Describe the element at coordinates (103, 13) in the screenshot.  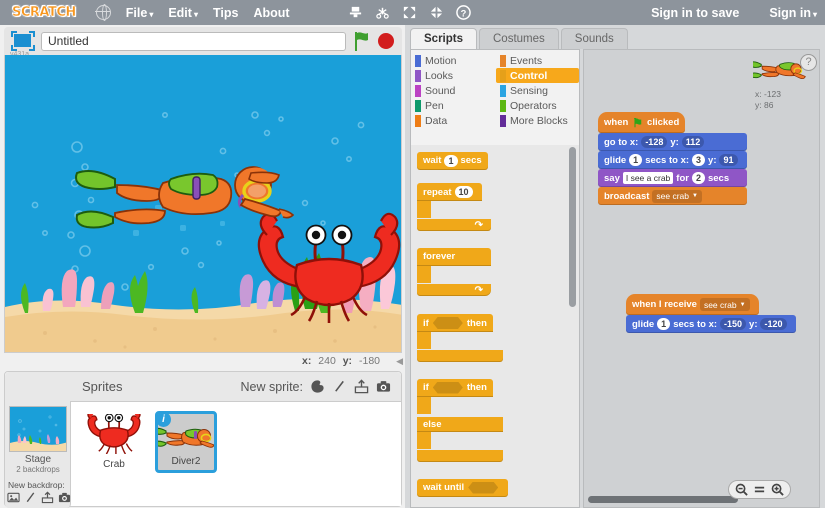
I see `globe-icon` at that location.